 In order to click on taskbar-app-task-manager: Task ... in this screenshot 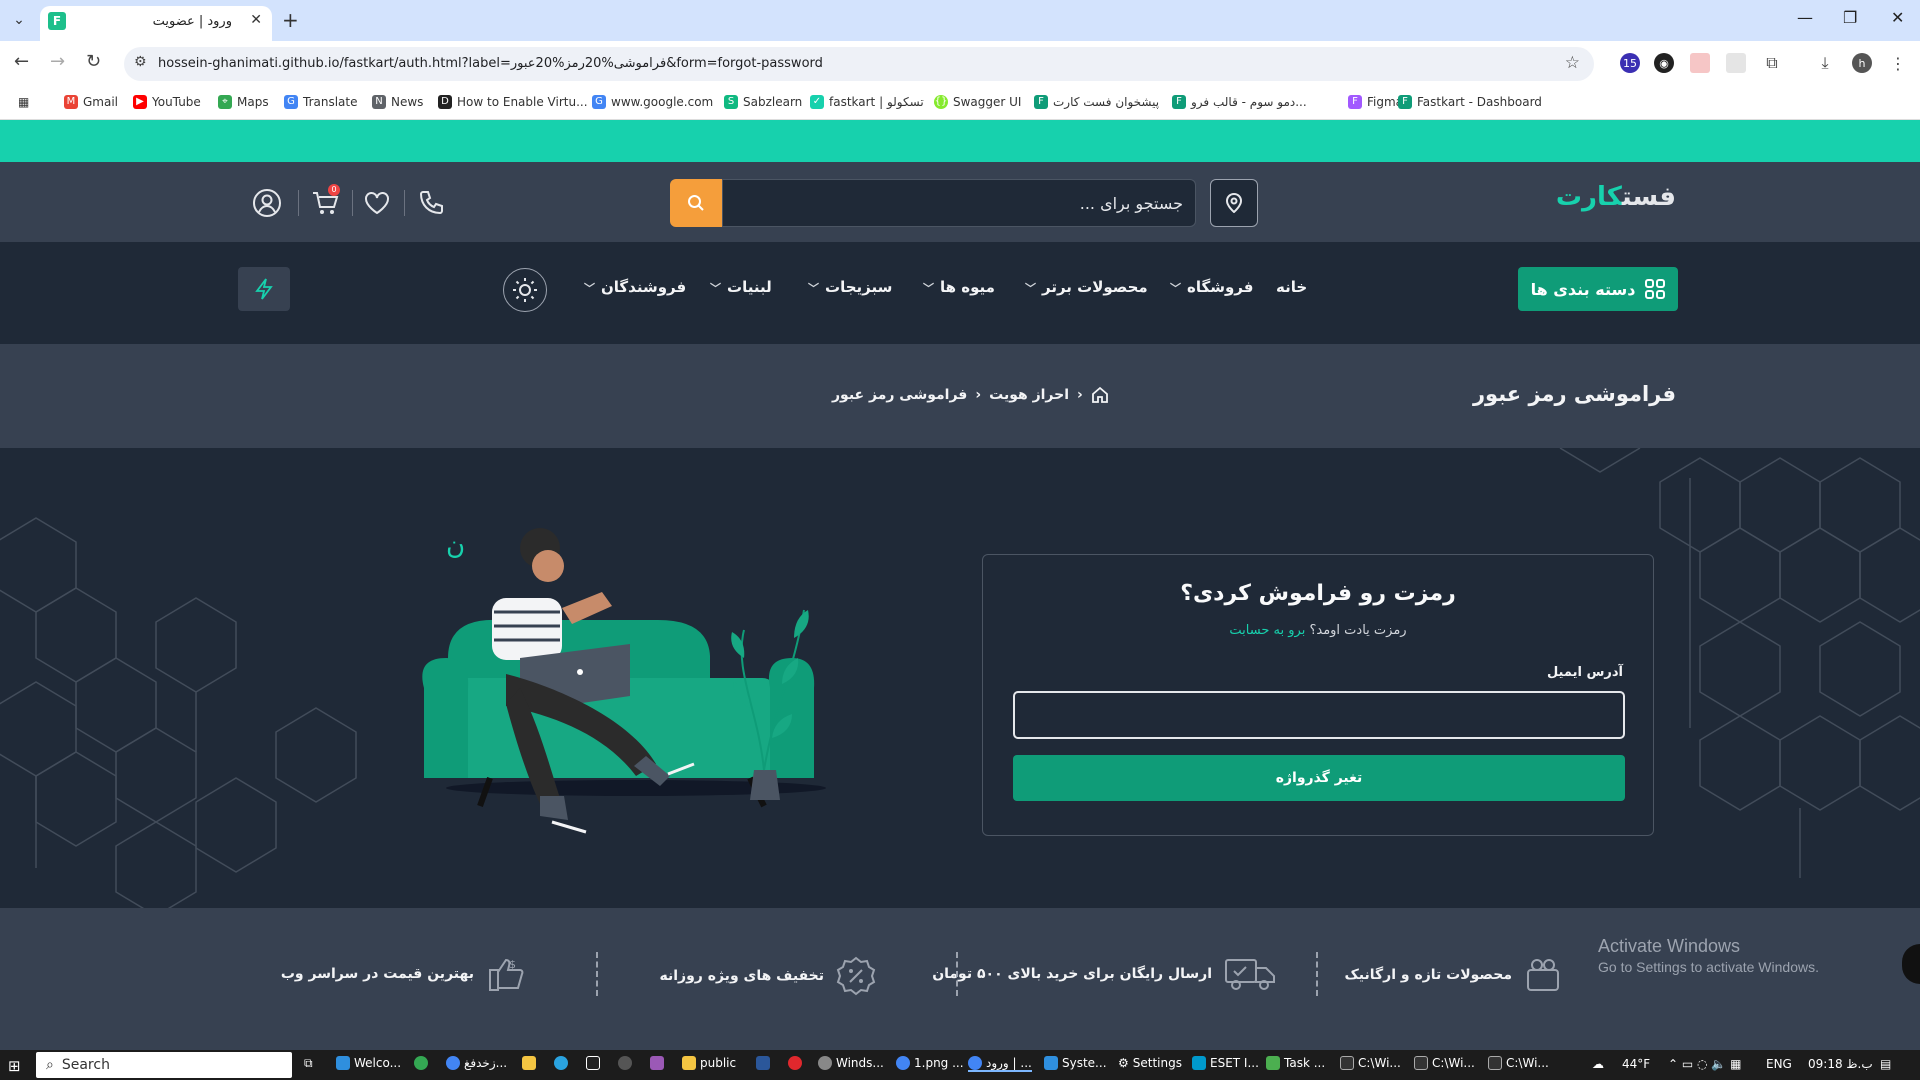, I will do `click(1295, 1063)`.